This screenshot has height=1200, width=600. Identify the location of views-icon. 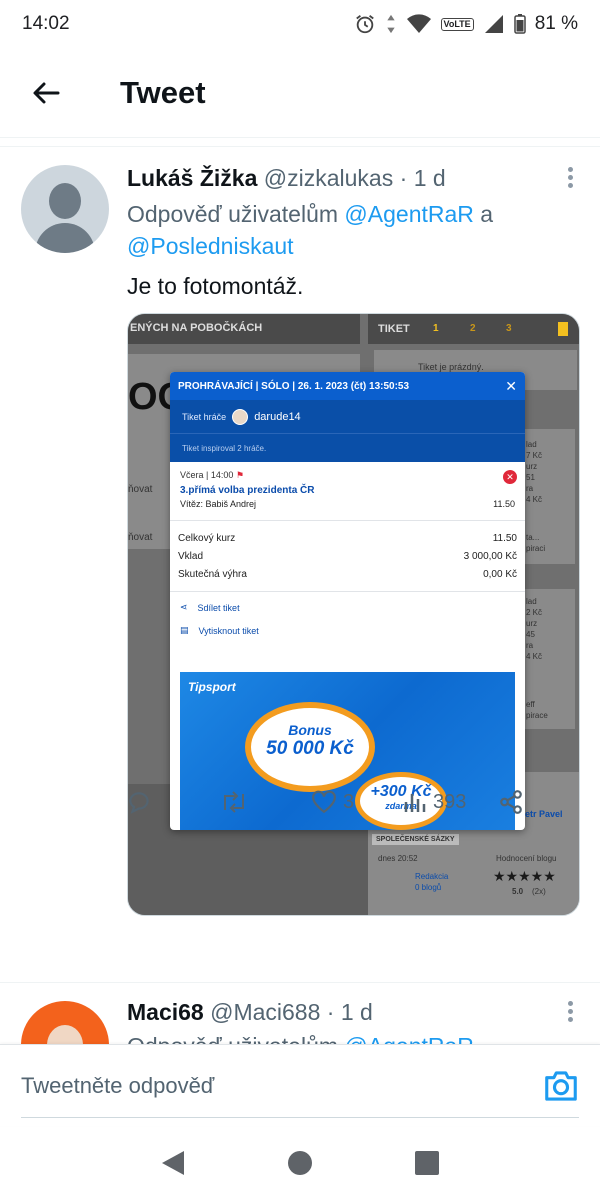
(415, 803).